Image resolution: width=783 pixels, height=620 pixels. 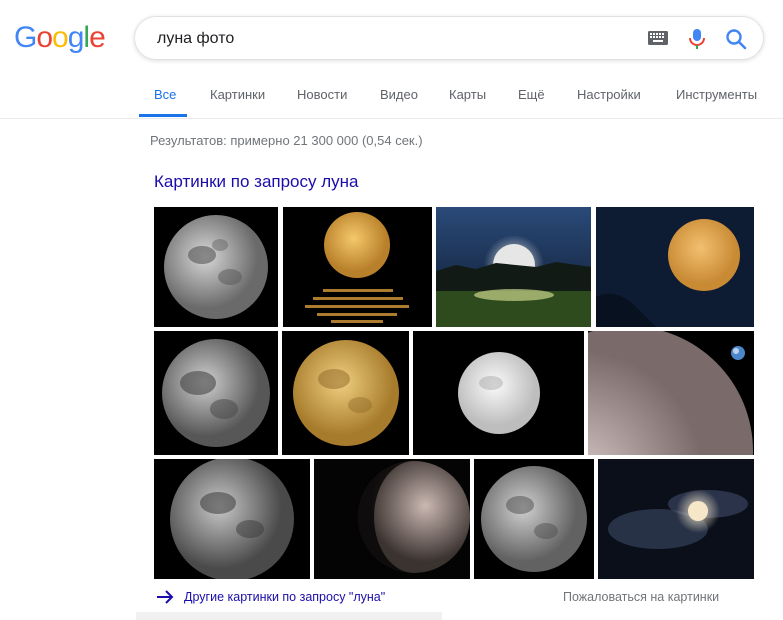 I want to click on tab-more: Ещё, so click(x=531, y=94).